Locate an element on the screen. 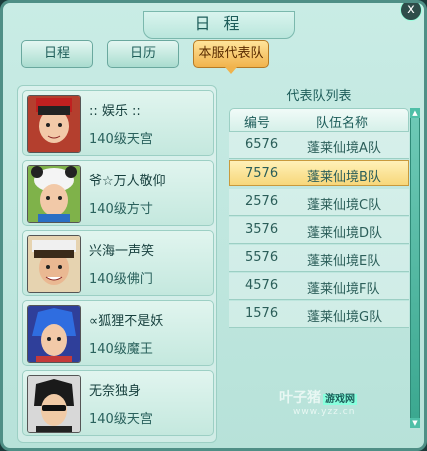 The height and width of the screenshot is (451, 427). table-row-selected: 7576 蓬莱仙境B队 is located at coordinates (319, 173).